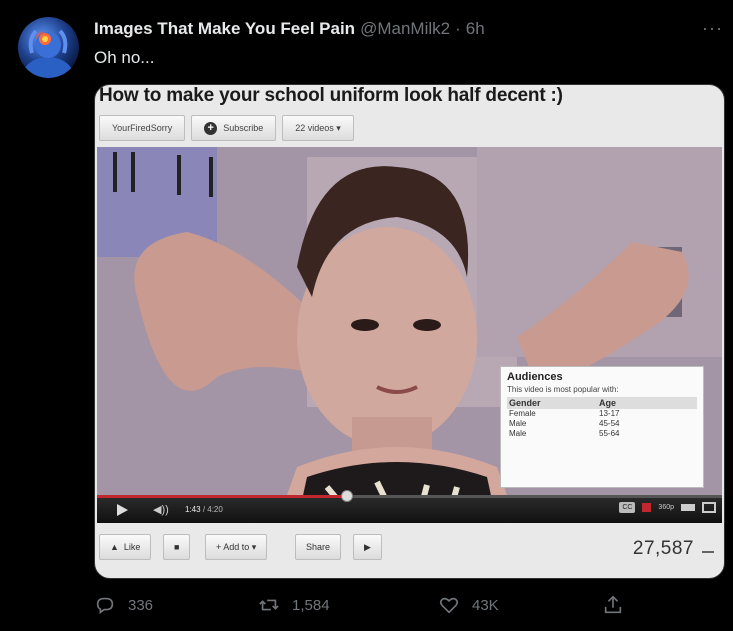  I want to click on channel-name: YourFiredSorry, so click(142, 128).